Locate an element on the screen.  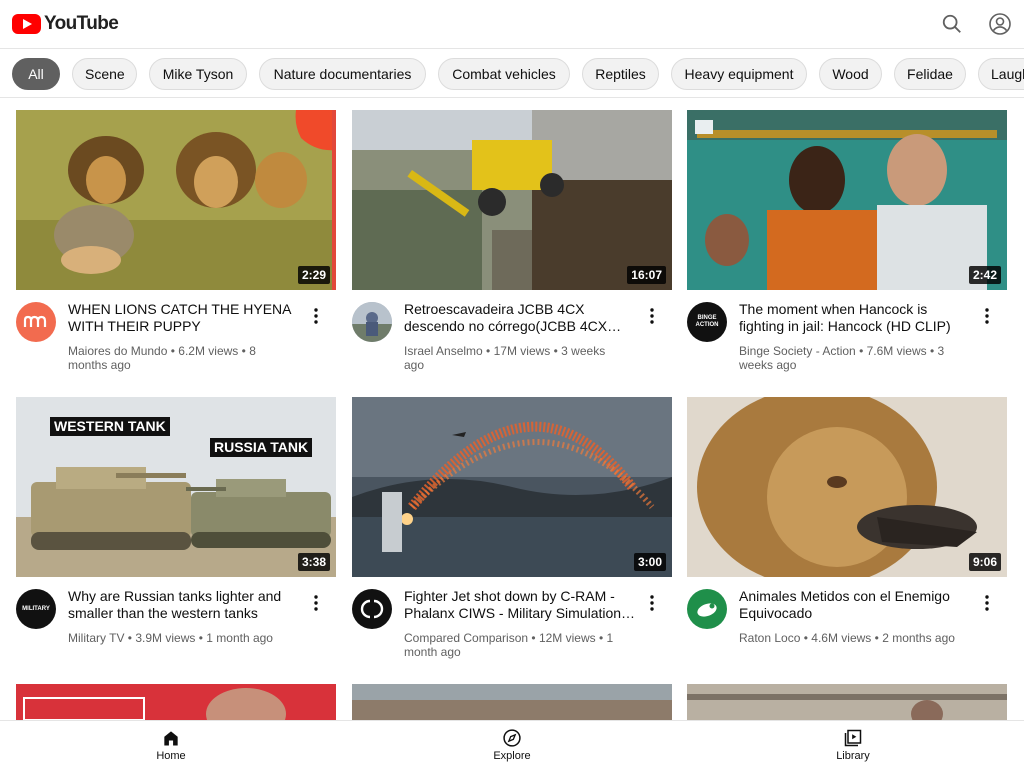
channel-name: Israel Anselmo is located at coordinates (443, 351).